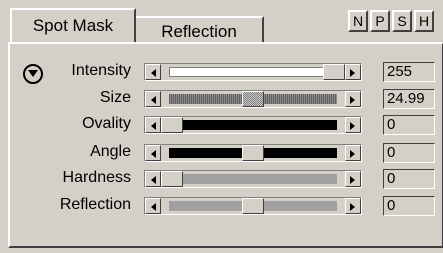 This screenshot has width=443, height=253. What do you see at coordinates (409, 72) in the screenshot?
I see `intensity-value-field: 255` at bounding box center [409, 72].